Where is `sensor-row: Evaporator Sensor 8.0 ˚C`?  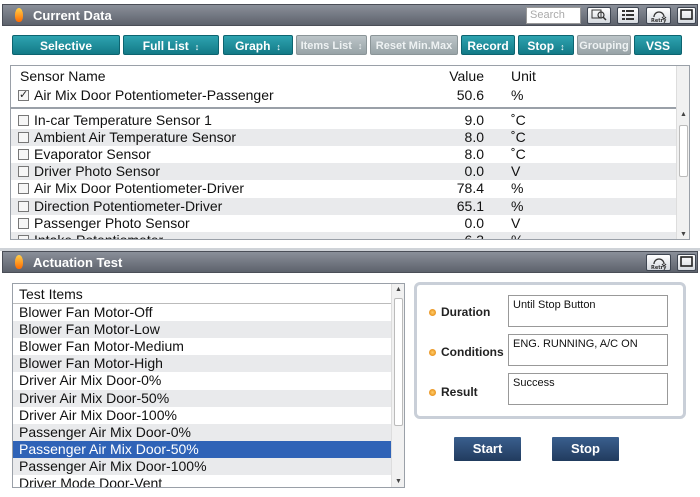
sensor-row: Evaporator Sensor 8.0 ˚C is located at coordinates (343, 154).